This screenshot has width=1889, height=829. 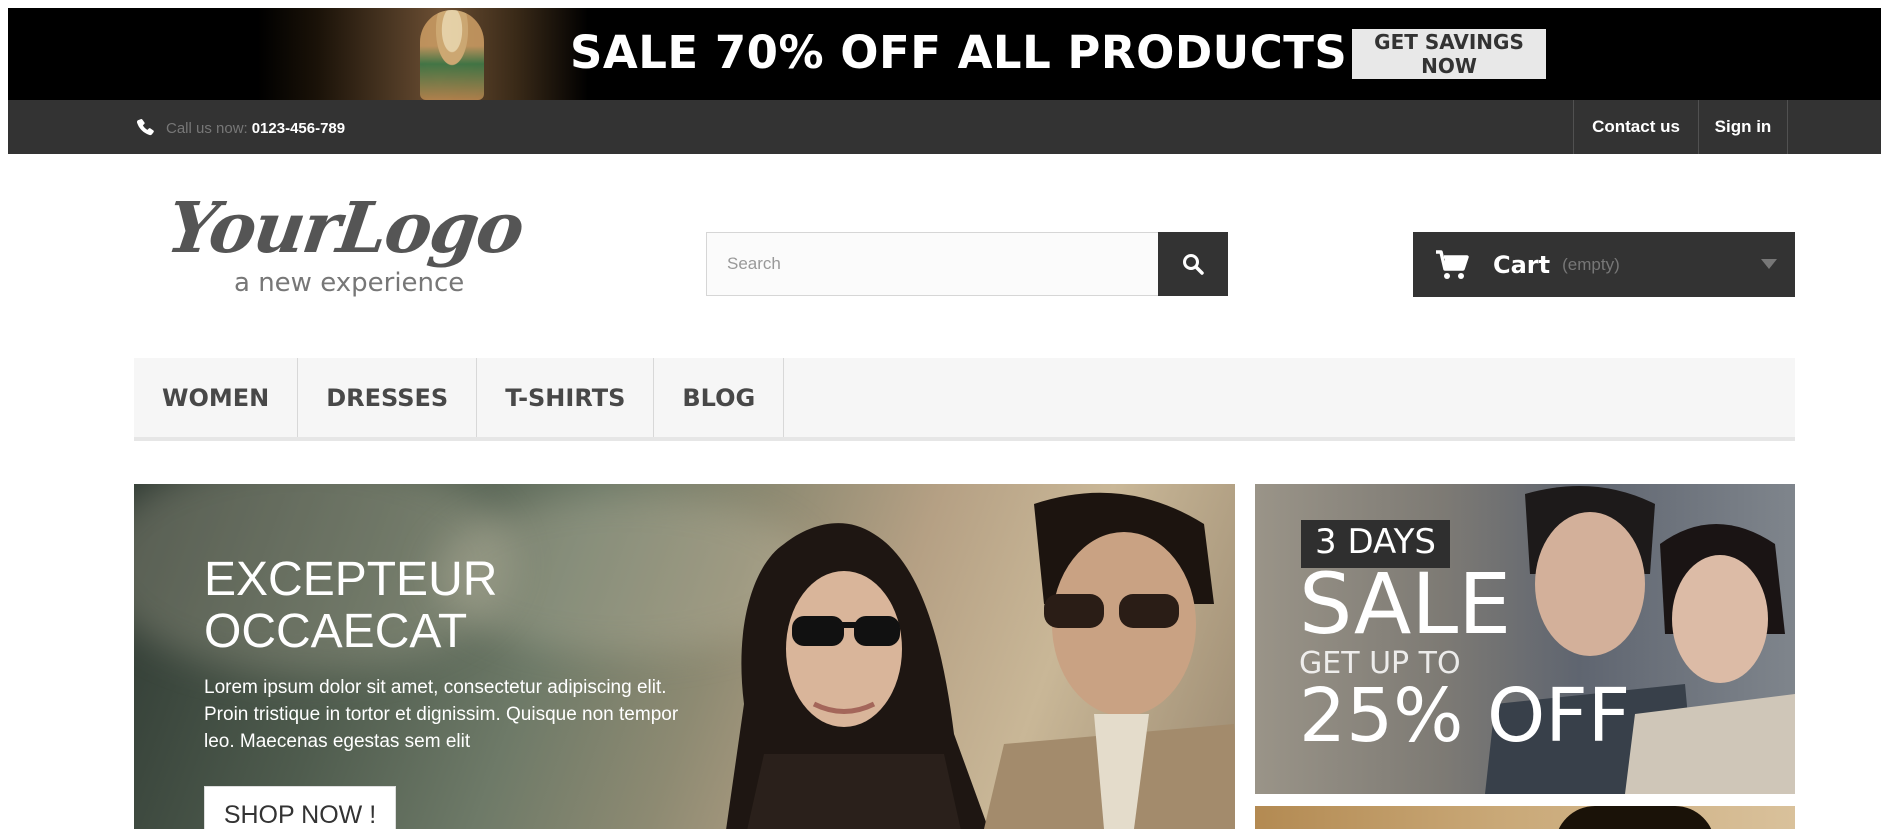 I want to click on nav-item-women: WOMEN, so click(x=216, y=397).